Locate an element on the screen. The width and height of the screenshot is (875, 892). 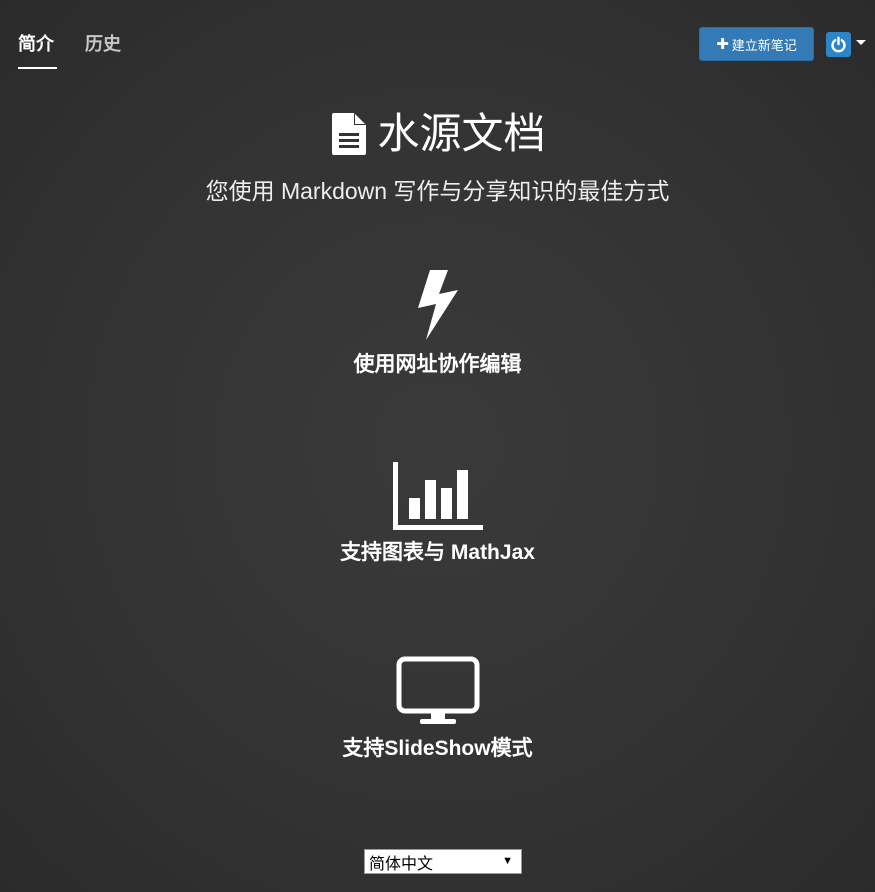
power-icon is located at coordinates (838, 44).